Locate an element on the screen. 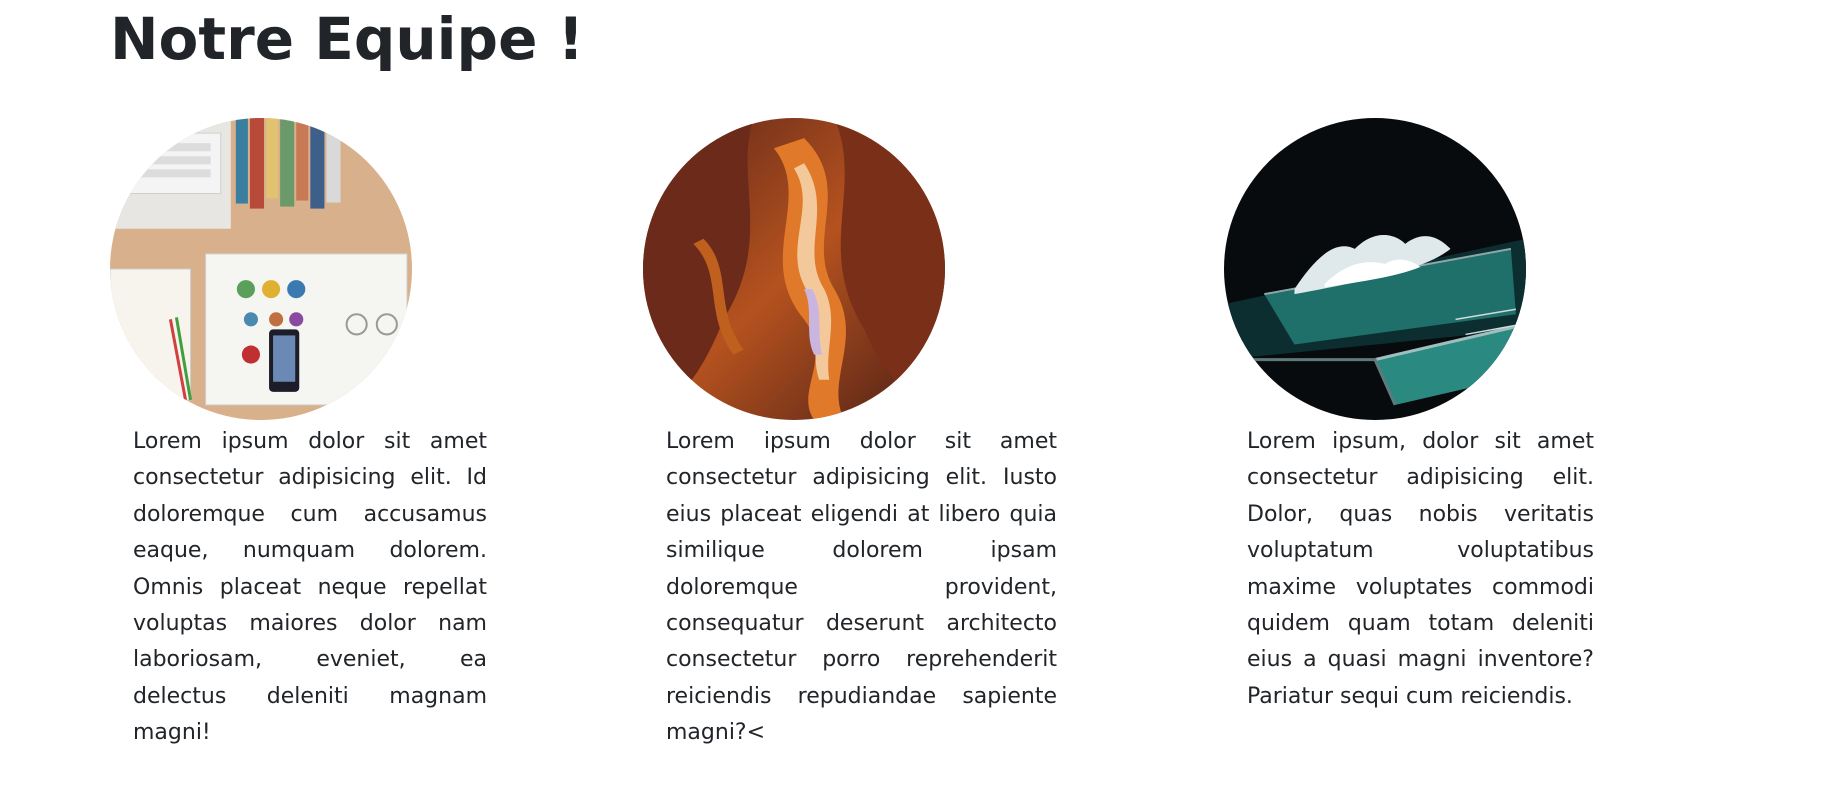  team-member-photo-desk is located at coordinates (261, 269).